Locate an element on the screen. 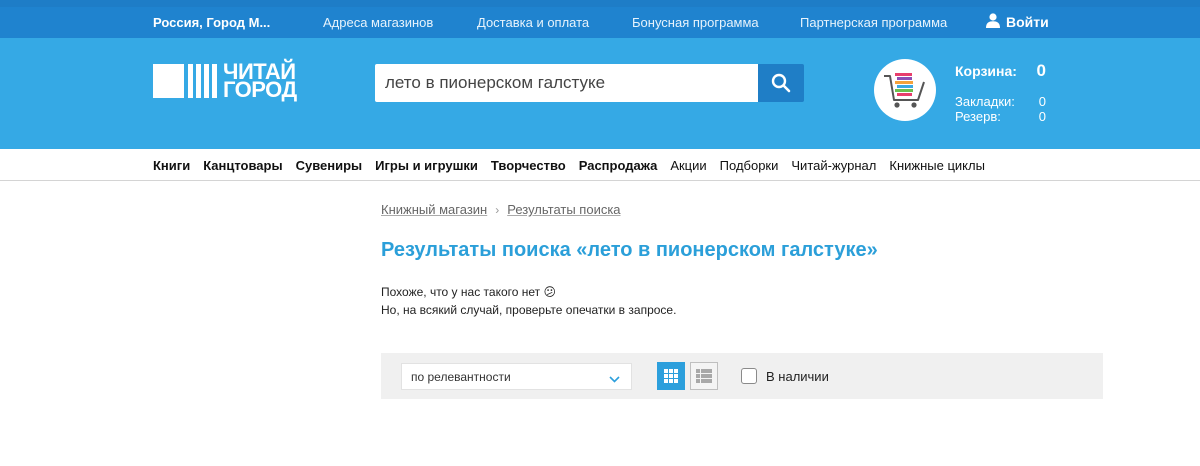 The width and height of the screenshot is (1200, 466). cart-info: Корзина: 0 Закладки: 0 Резерв: 0 is located at coordinates (1001, 92).